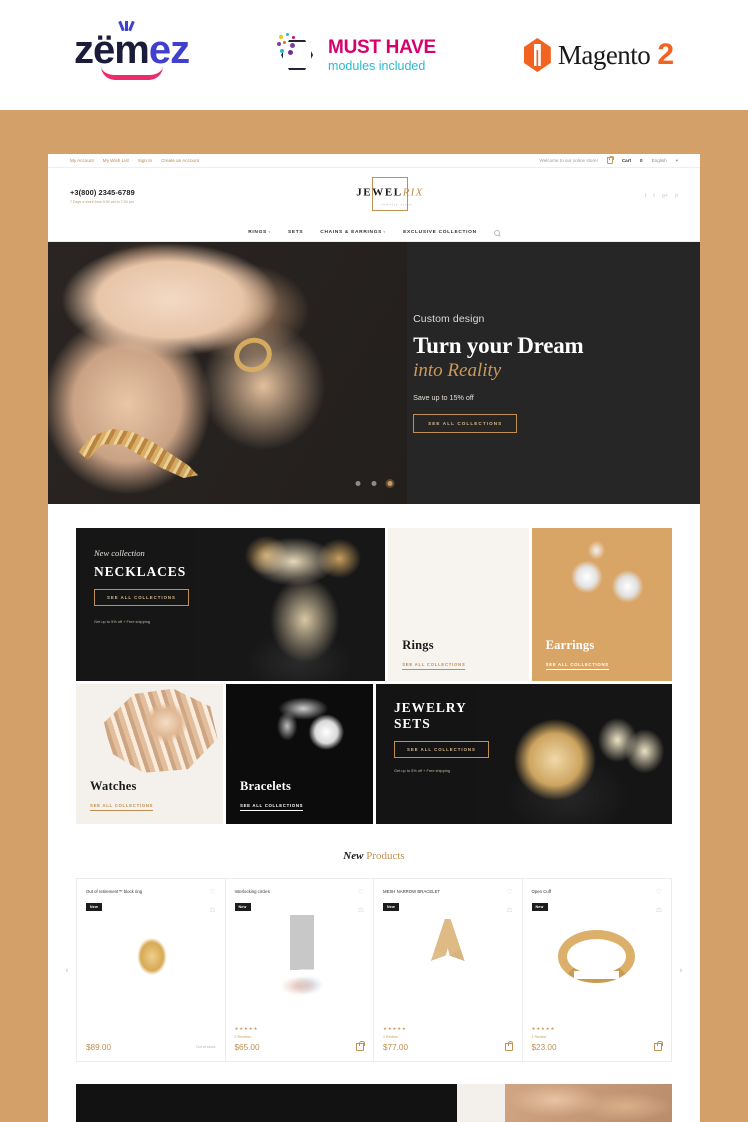 The width and height of the screenshot is (748, 1122). What do you see at coordinates (646, 196) in the screenshot?
I see `facebook-icon: f` at bounding box center [646, 196].